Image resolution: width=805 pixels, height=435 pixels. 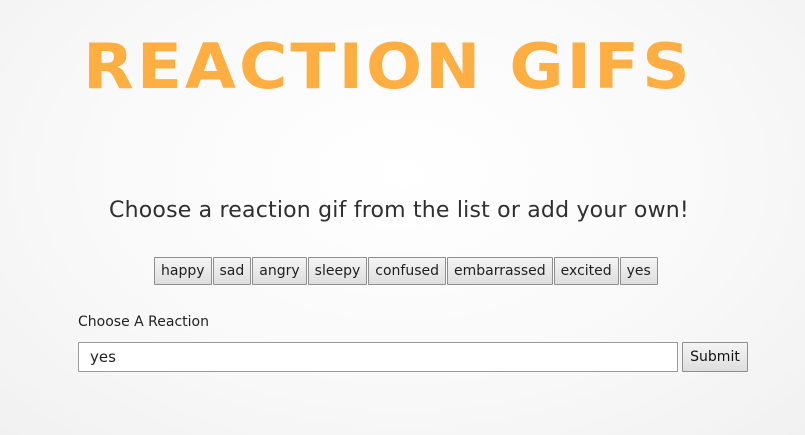 What do you see at coordinates (500, 271) in the screenshot?
I see `reaction-button-embarrassed: embarrassed` at bounding box center [500, 271].